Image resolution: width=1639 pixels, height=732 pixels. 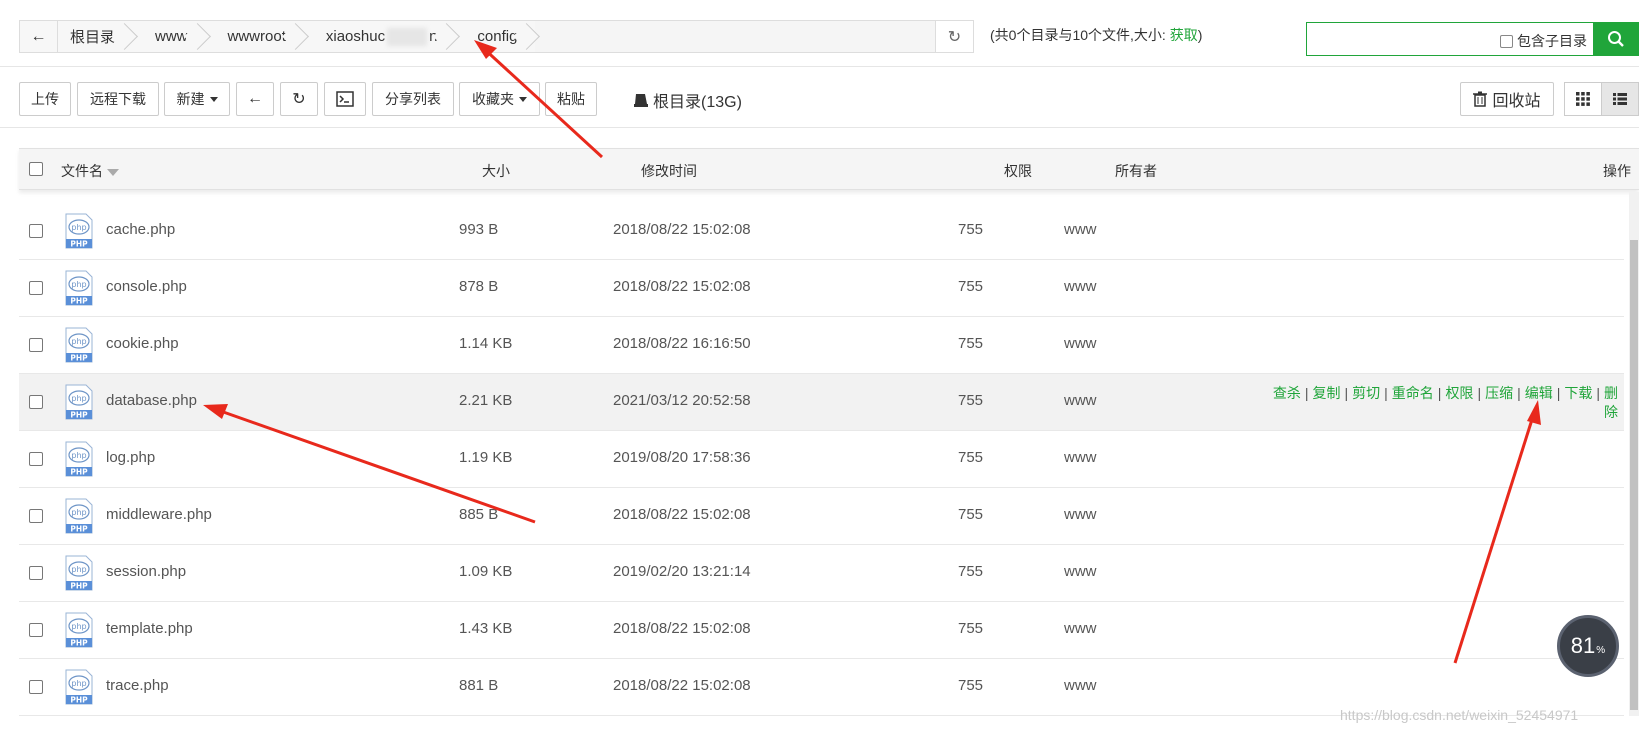 I want to click on file-name: cookie.php, so click(x=142, y=343).